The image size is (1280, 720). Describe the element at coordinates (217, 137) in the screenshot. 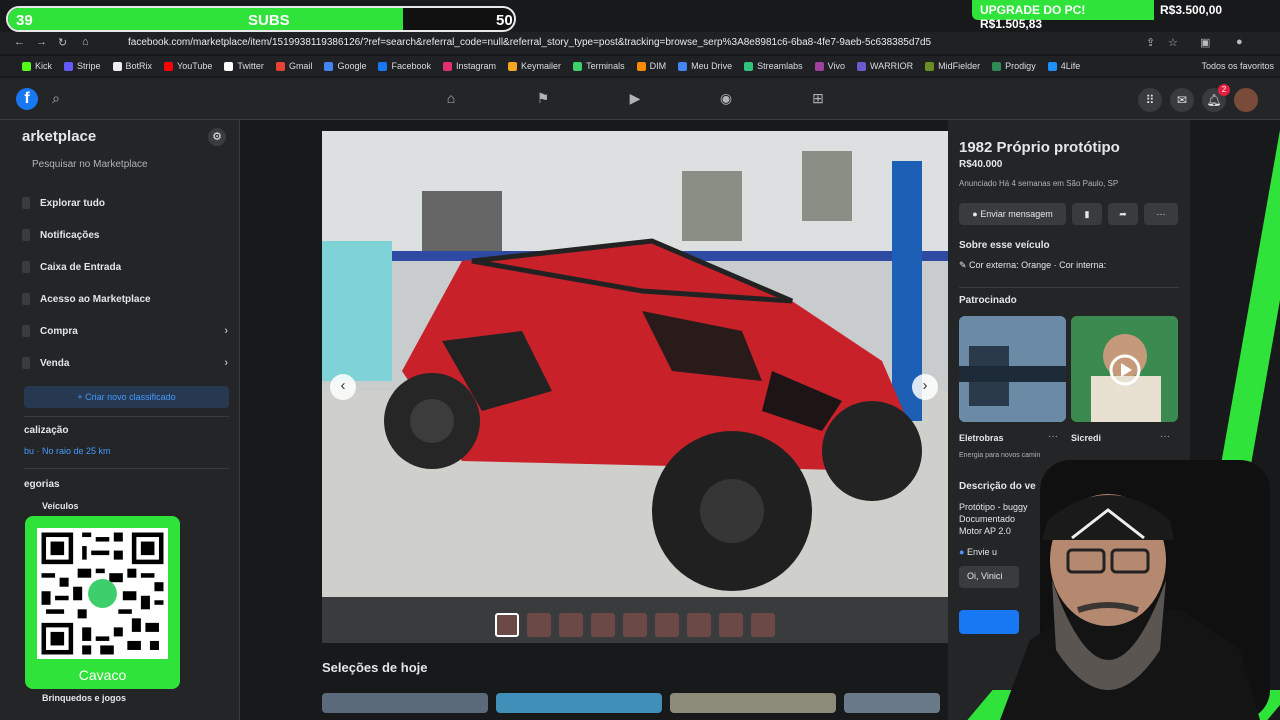

I see `settings-gear-icon: ⚙` at that location.